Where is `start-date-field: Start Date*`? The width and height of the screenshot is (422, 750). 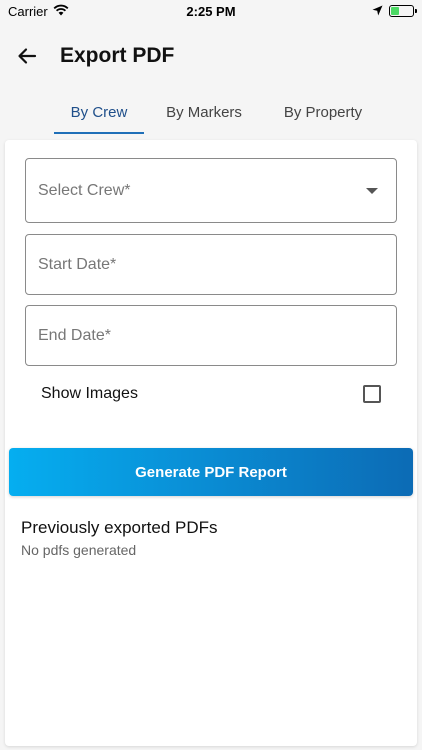
start-date-field: Start Date* is located at coordinates (211, 264).